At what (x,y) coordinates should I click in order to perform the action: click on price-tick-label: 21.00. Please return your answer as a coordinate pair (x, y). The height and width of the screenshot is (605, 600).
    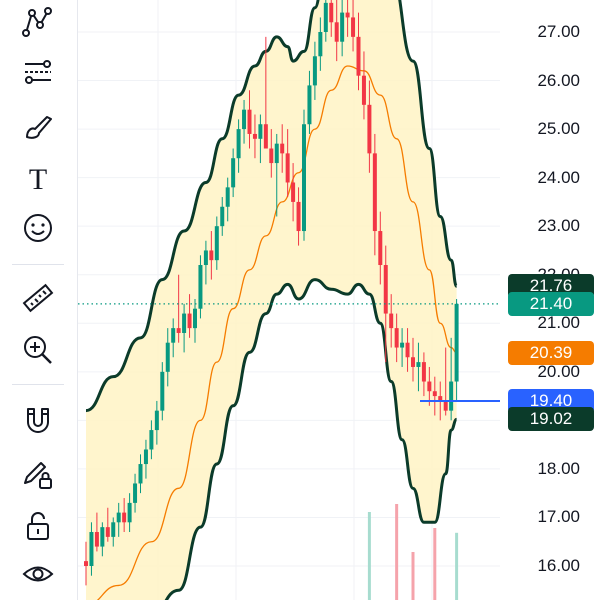
    Looking at the image, I should click on (558, 323).